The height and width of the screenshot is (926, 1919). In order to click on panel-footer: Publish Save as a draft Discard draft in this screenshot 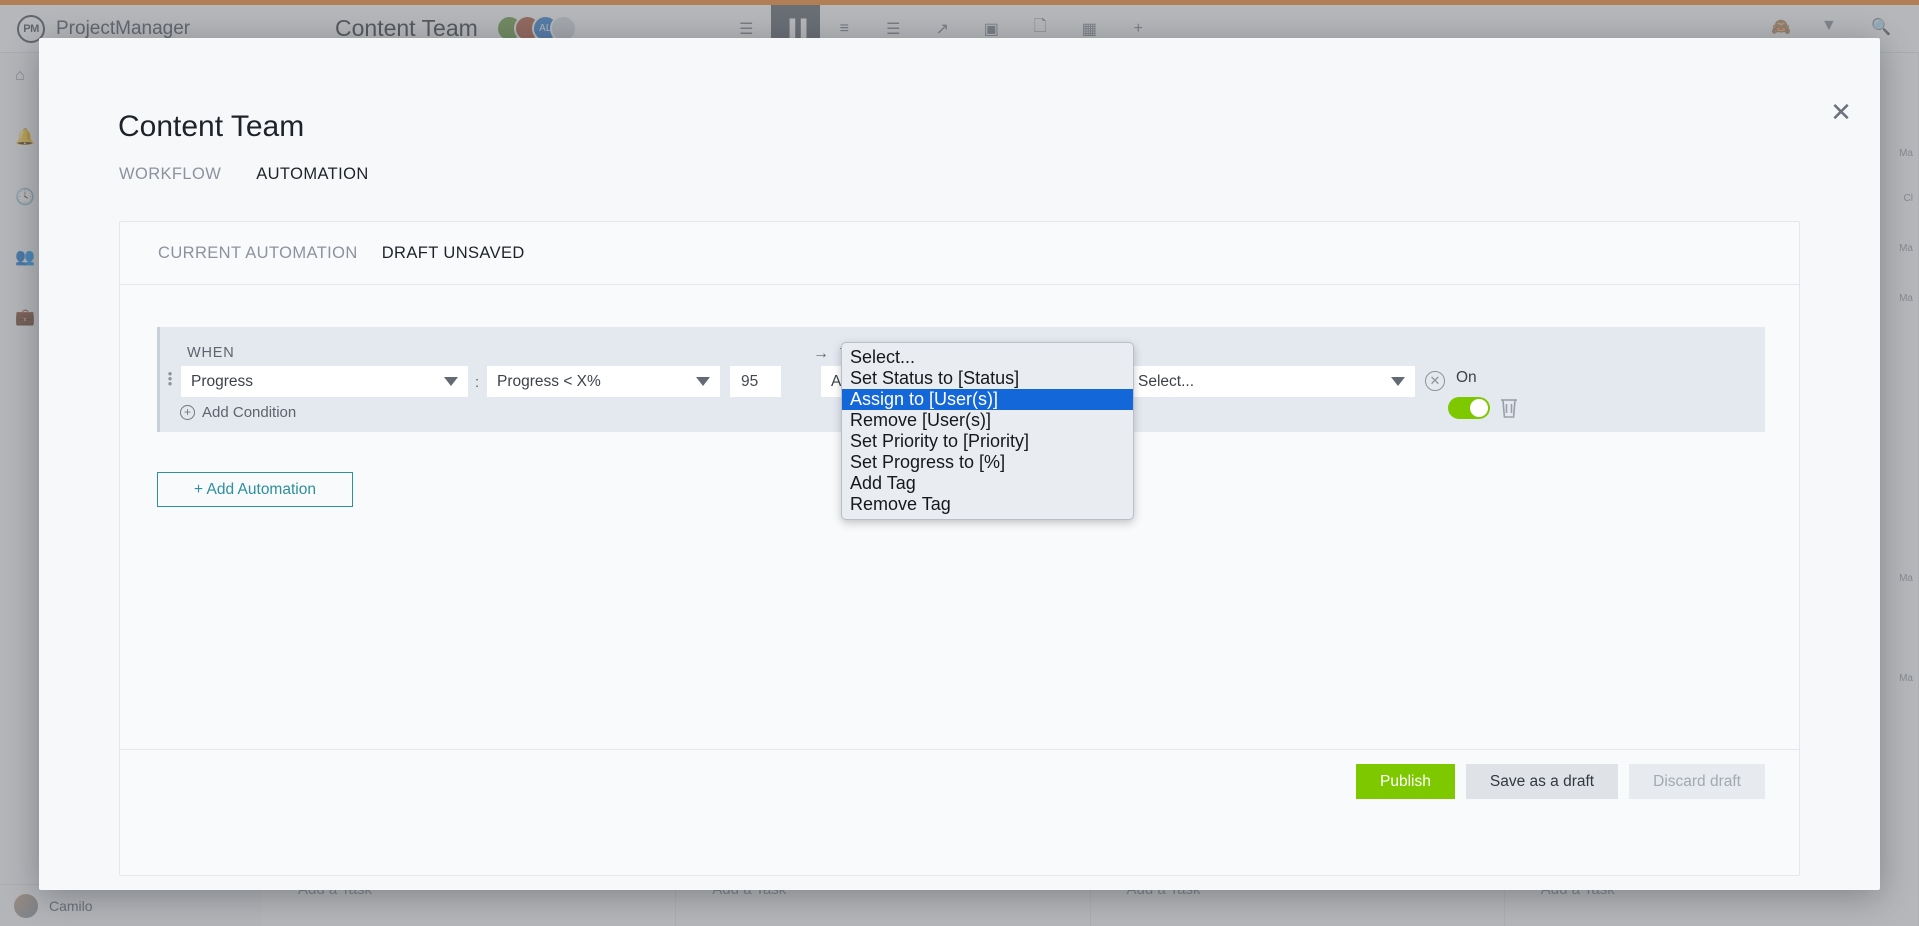, I will do `click(959, 781)`.